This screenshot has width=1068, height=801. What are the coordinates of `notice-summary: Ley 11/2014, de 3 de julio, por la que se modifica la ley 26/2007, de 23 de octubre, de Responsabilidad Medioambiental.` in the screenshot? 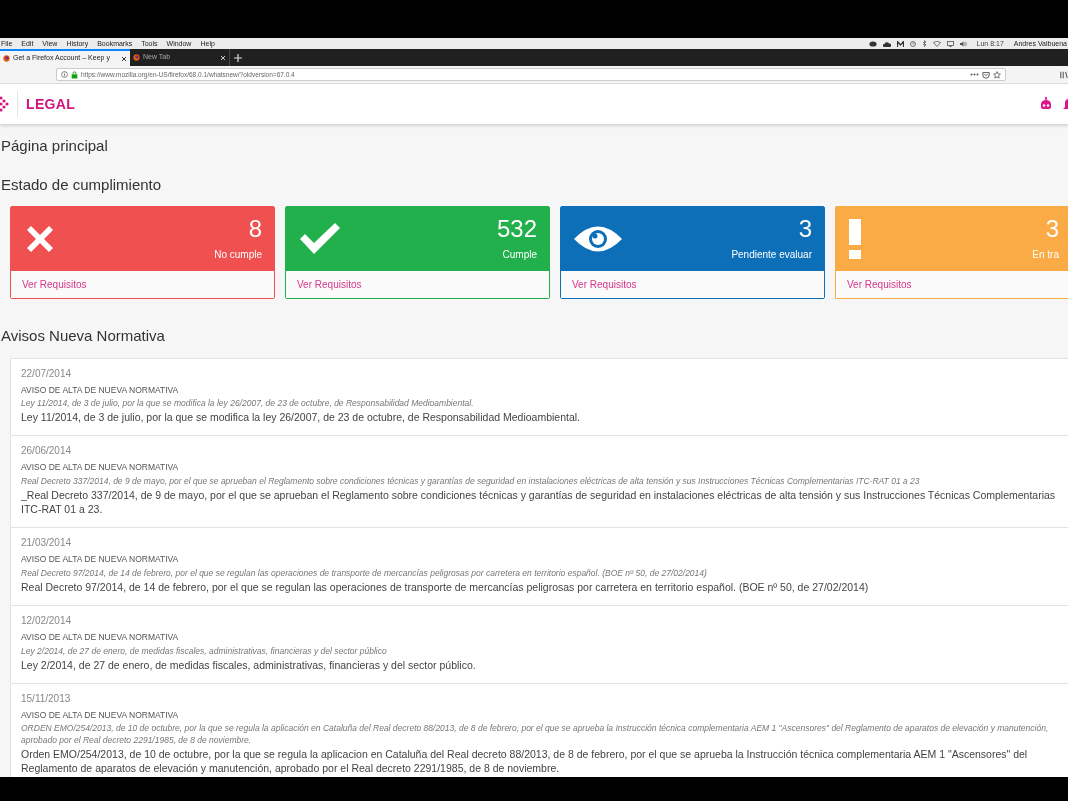 It's located at (248, 403).